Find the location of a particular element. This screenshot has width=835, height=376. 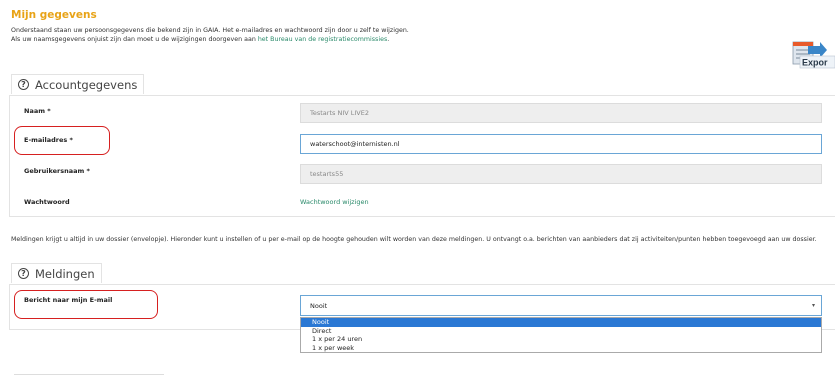

export-icon: Expor is located at coordinates (812, 56).